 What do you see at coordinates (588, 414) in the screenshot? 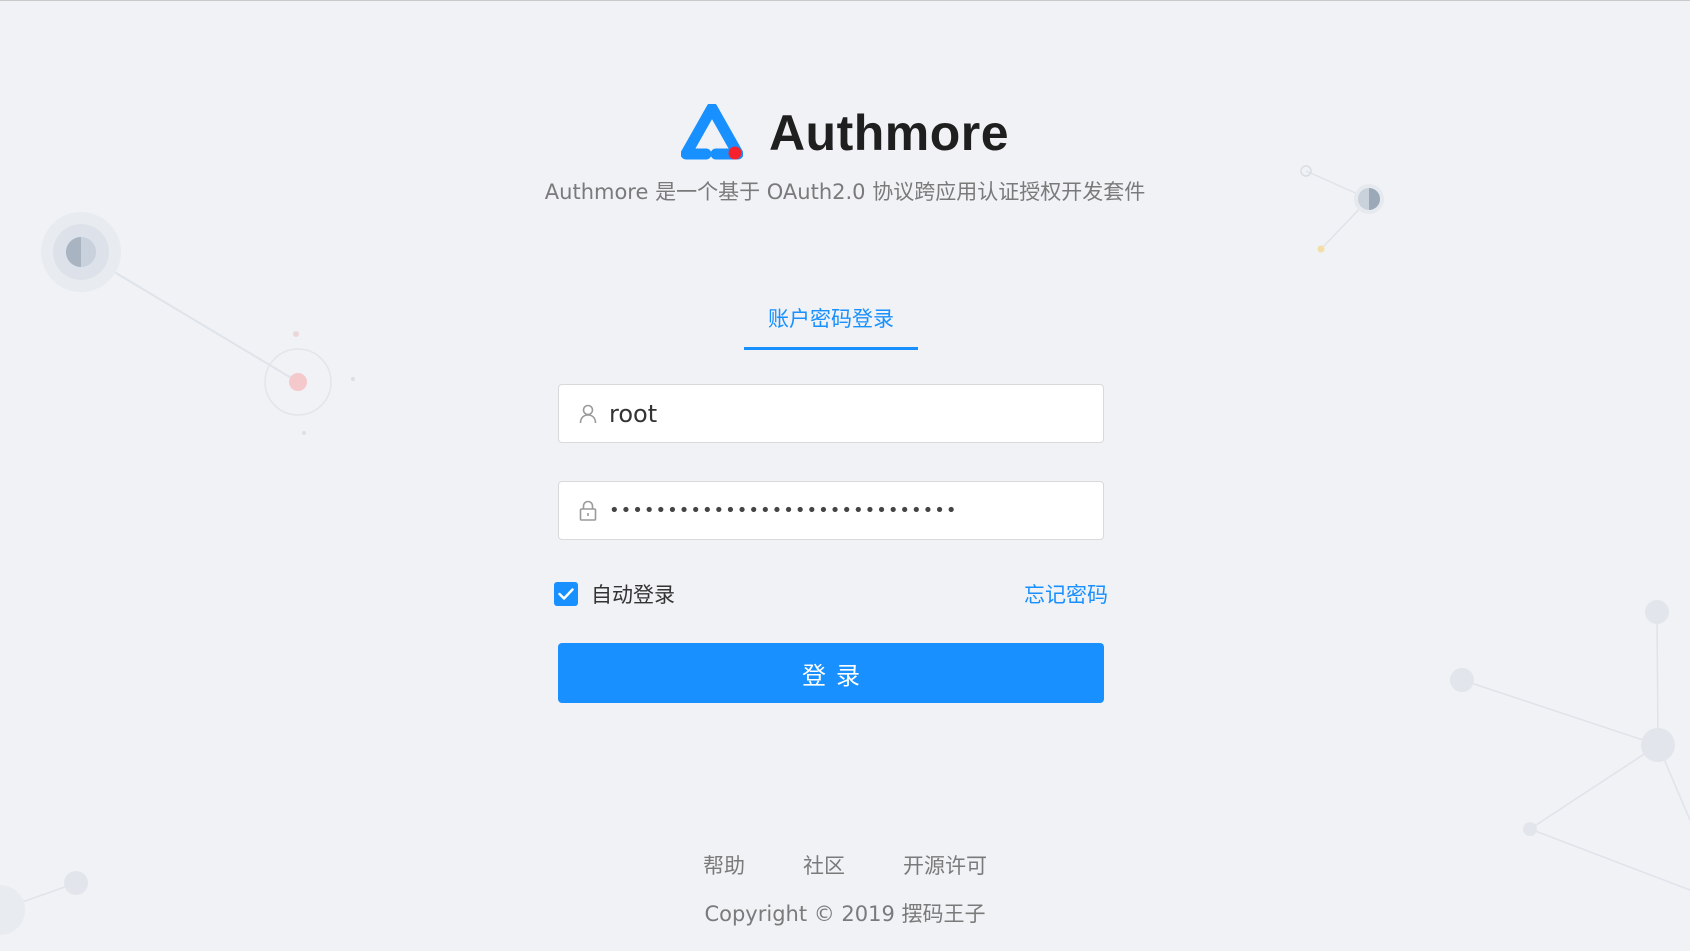
I see `user-icon` at bounding box center [588, 414].